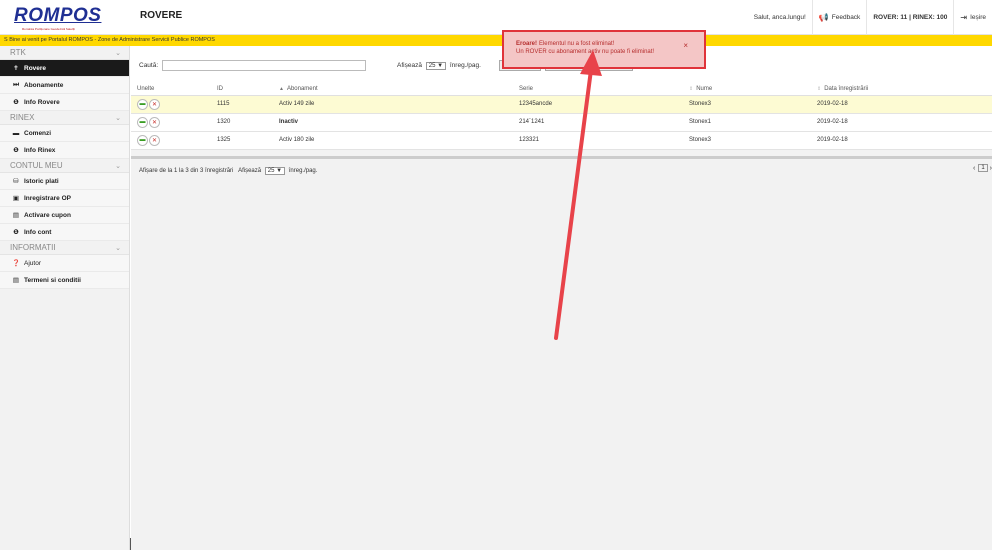  I want to click on sidebar-item-info-cont: ❶ Info cont, so click(64, 232).